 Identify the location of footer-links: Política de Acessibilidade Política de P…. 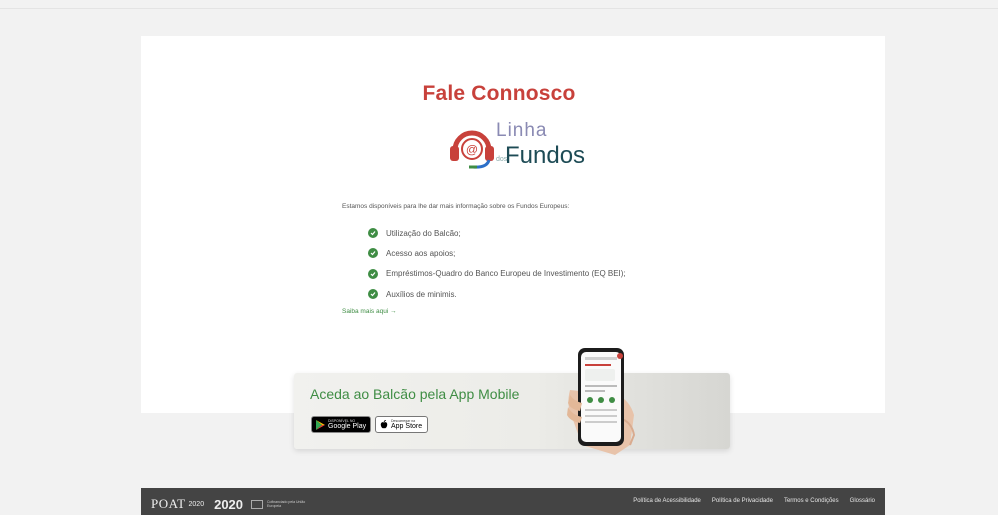
(754, 501).